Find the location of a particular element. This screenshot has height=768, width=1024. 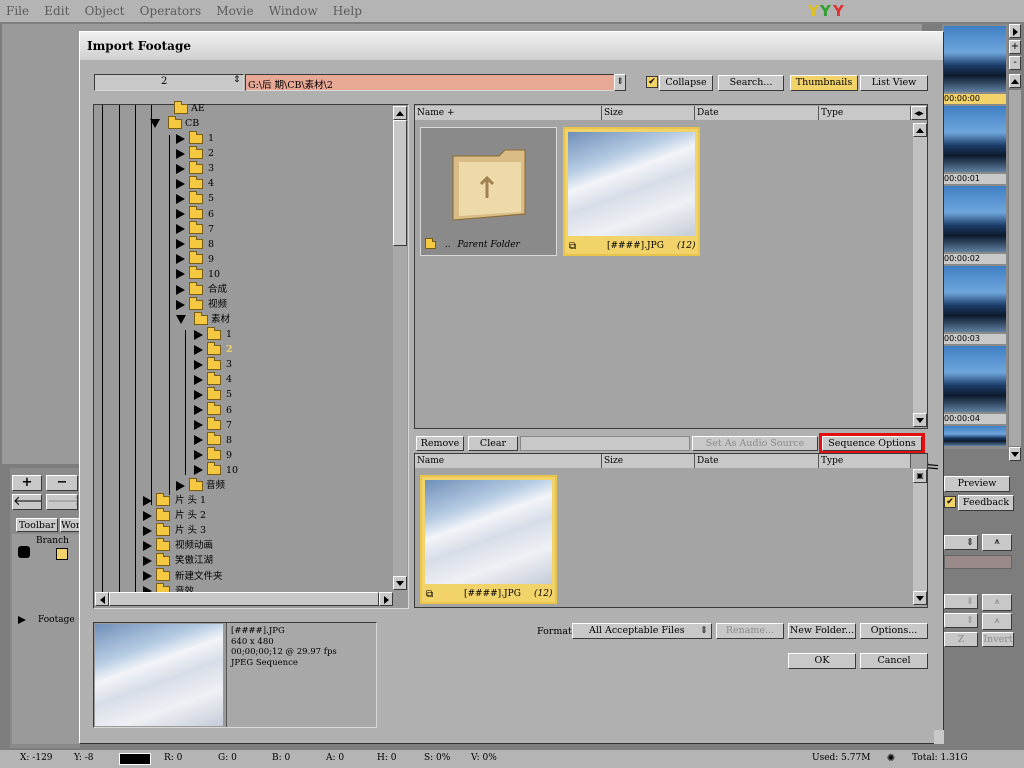

add-button: + is located at coordinates (27, 483).